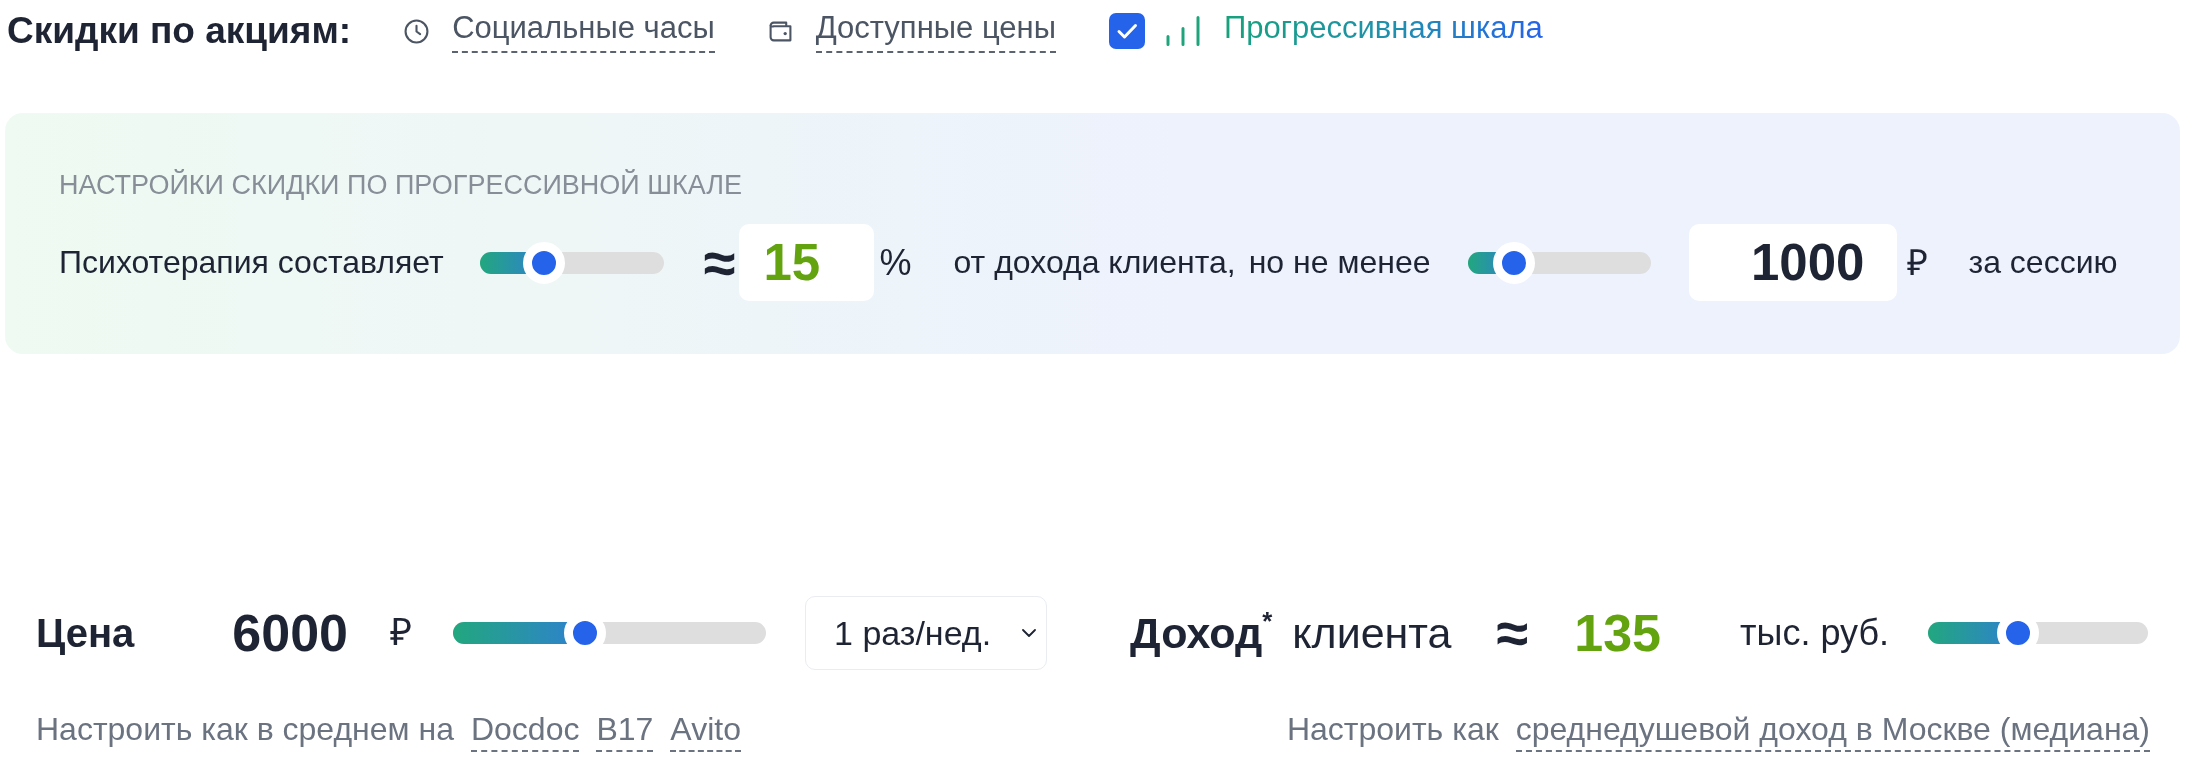 This screenshot has width=2187, height=761. What do you see at coordinates (625, 731) in the screenshot?
I see `source-link: B17` at bounding box center [625, 731].